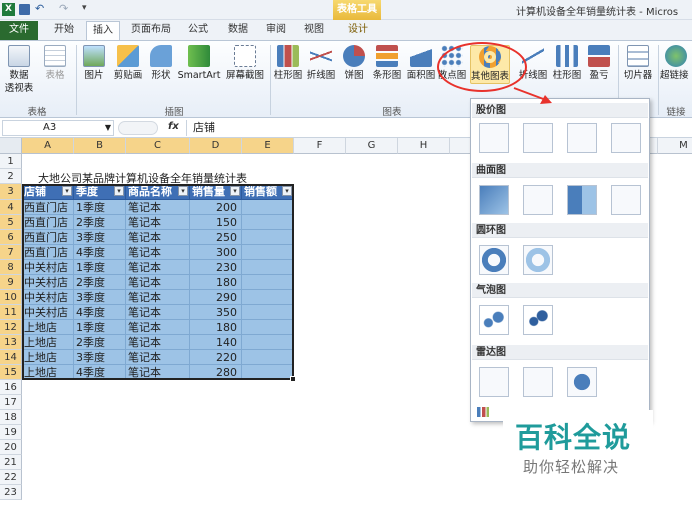 The width and height of the screenshot is (692, 511). What do you see at coordinates (599, 63) in the screenshot?
I see `sparkline-winloss-button: 盈亏` at bounding box center [599, 63].